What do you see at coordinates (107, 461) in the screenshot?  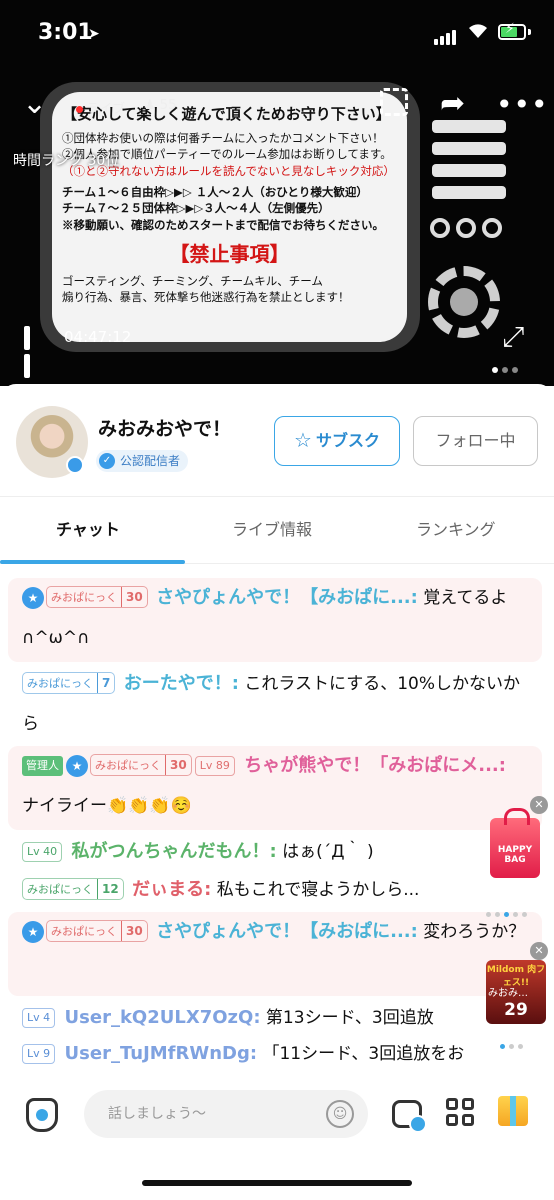 I see `check-icon: ✓` at bounding box center [107, 461].